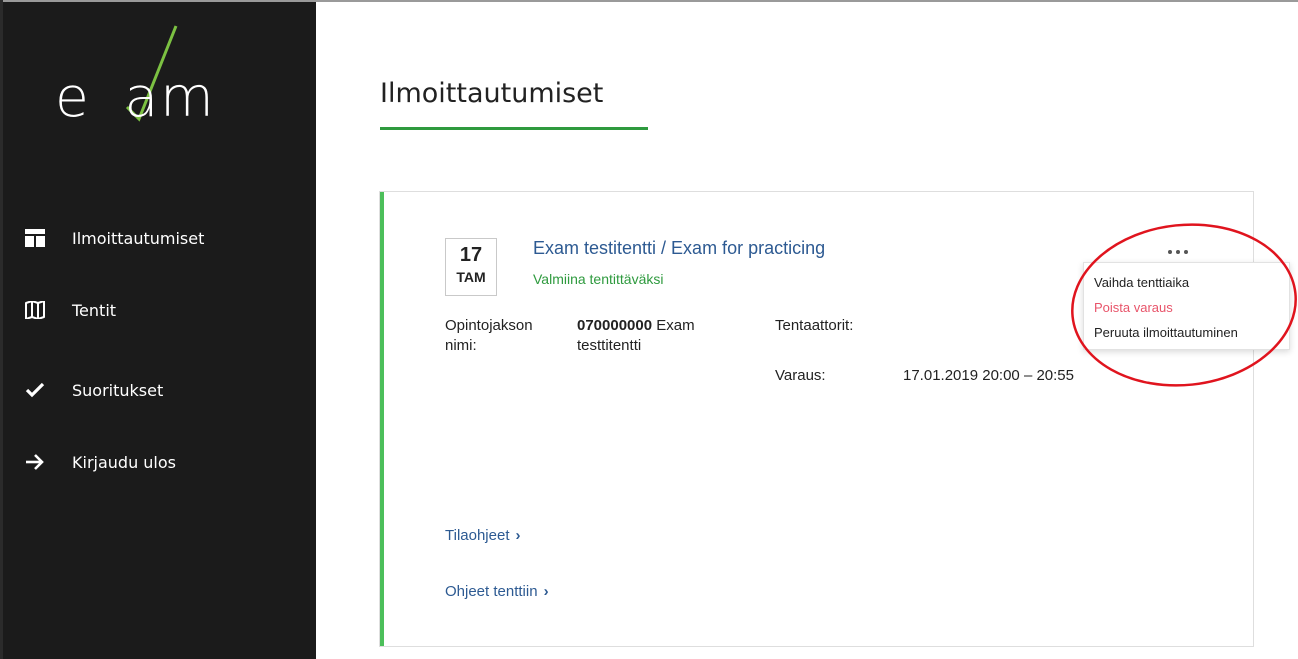 The width and height of the screenshot is (1298, 659). I want to click on ohjeet-tenttiin-link: Ohjeet tenttiin ›, so click(497, 591).